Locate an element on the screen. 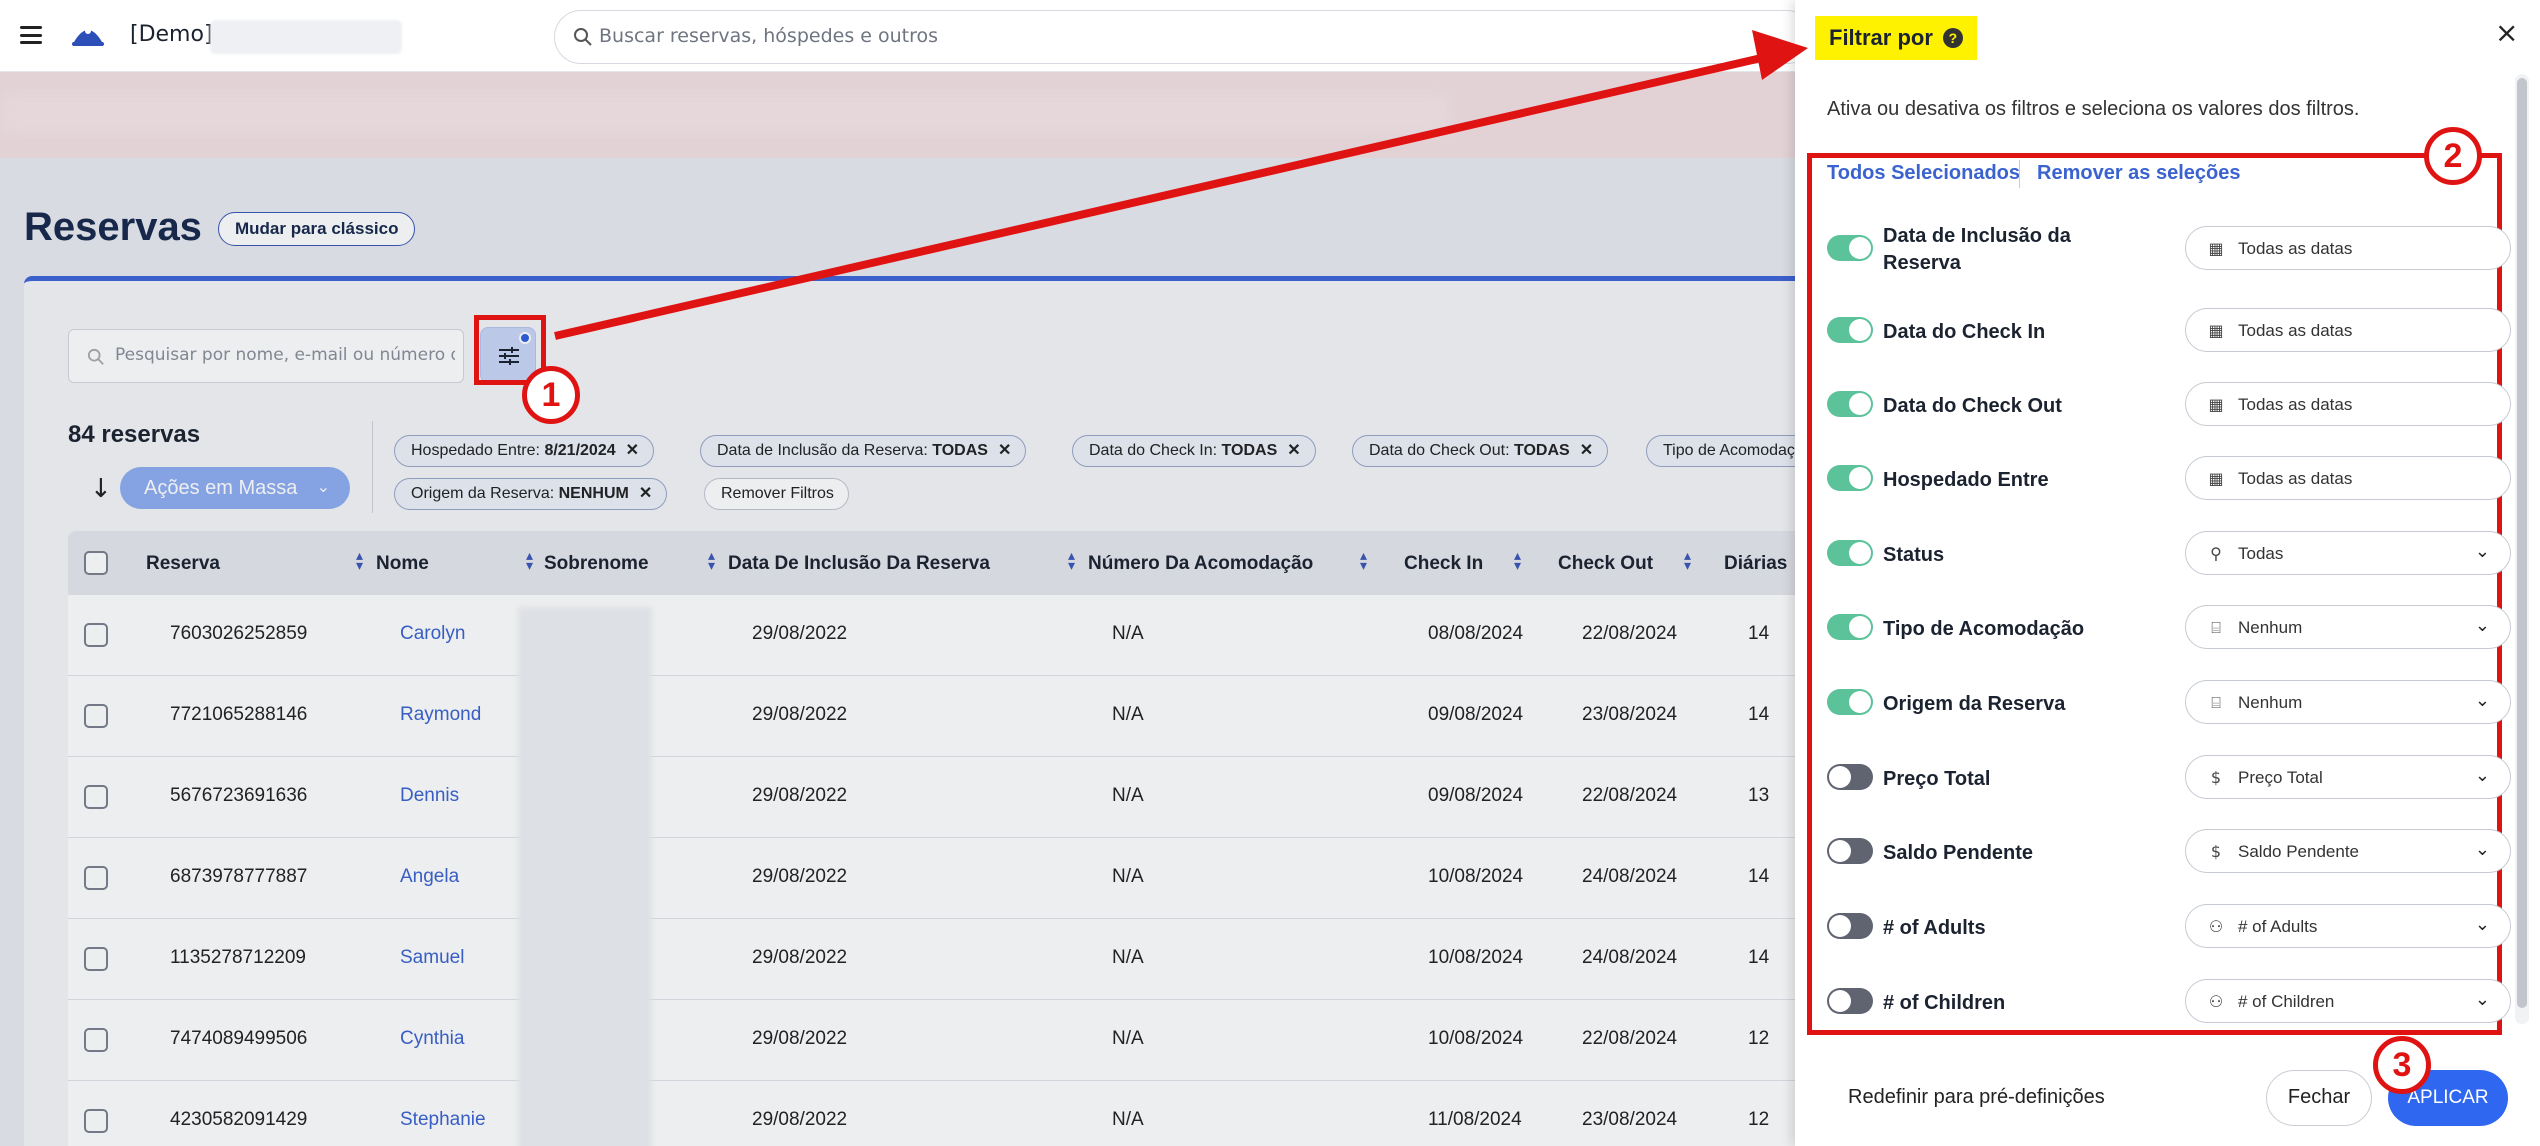 Image resolution: width=2540 pixels, height=1146 pixels. reservation-search-input is located at coordinates (285, 355).